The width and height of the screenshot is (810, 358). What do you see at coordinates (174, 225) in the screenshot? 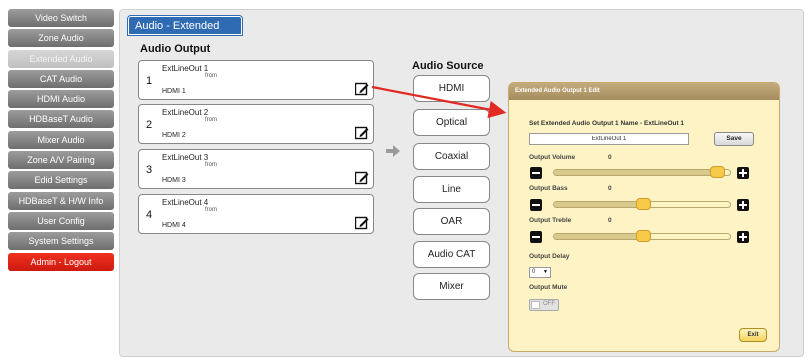
I see `output-source: HDMI 4` at bounding box center [174, 225].